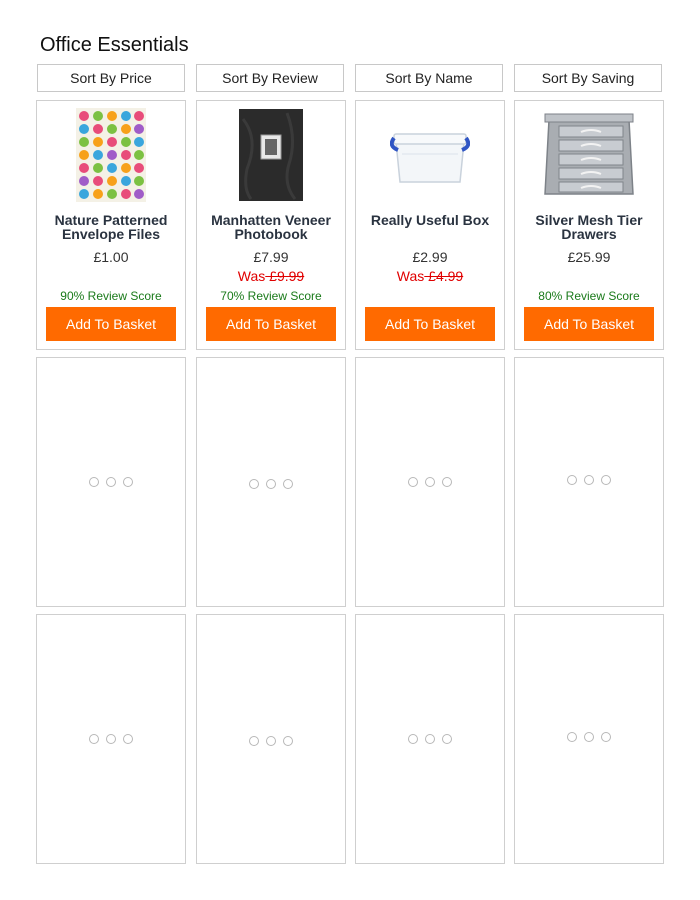 This screenshot has width=700, height=900. Describe the element at coordinates (588, 78) in the screenshot. I see `sort-by-saving-button: Sort By Saving` at that location.